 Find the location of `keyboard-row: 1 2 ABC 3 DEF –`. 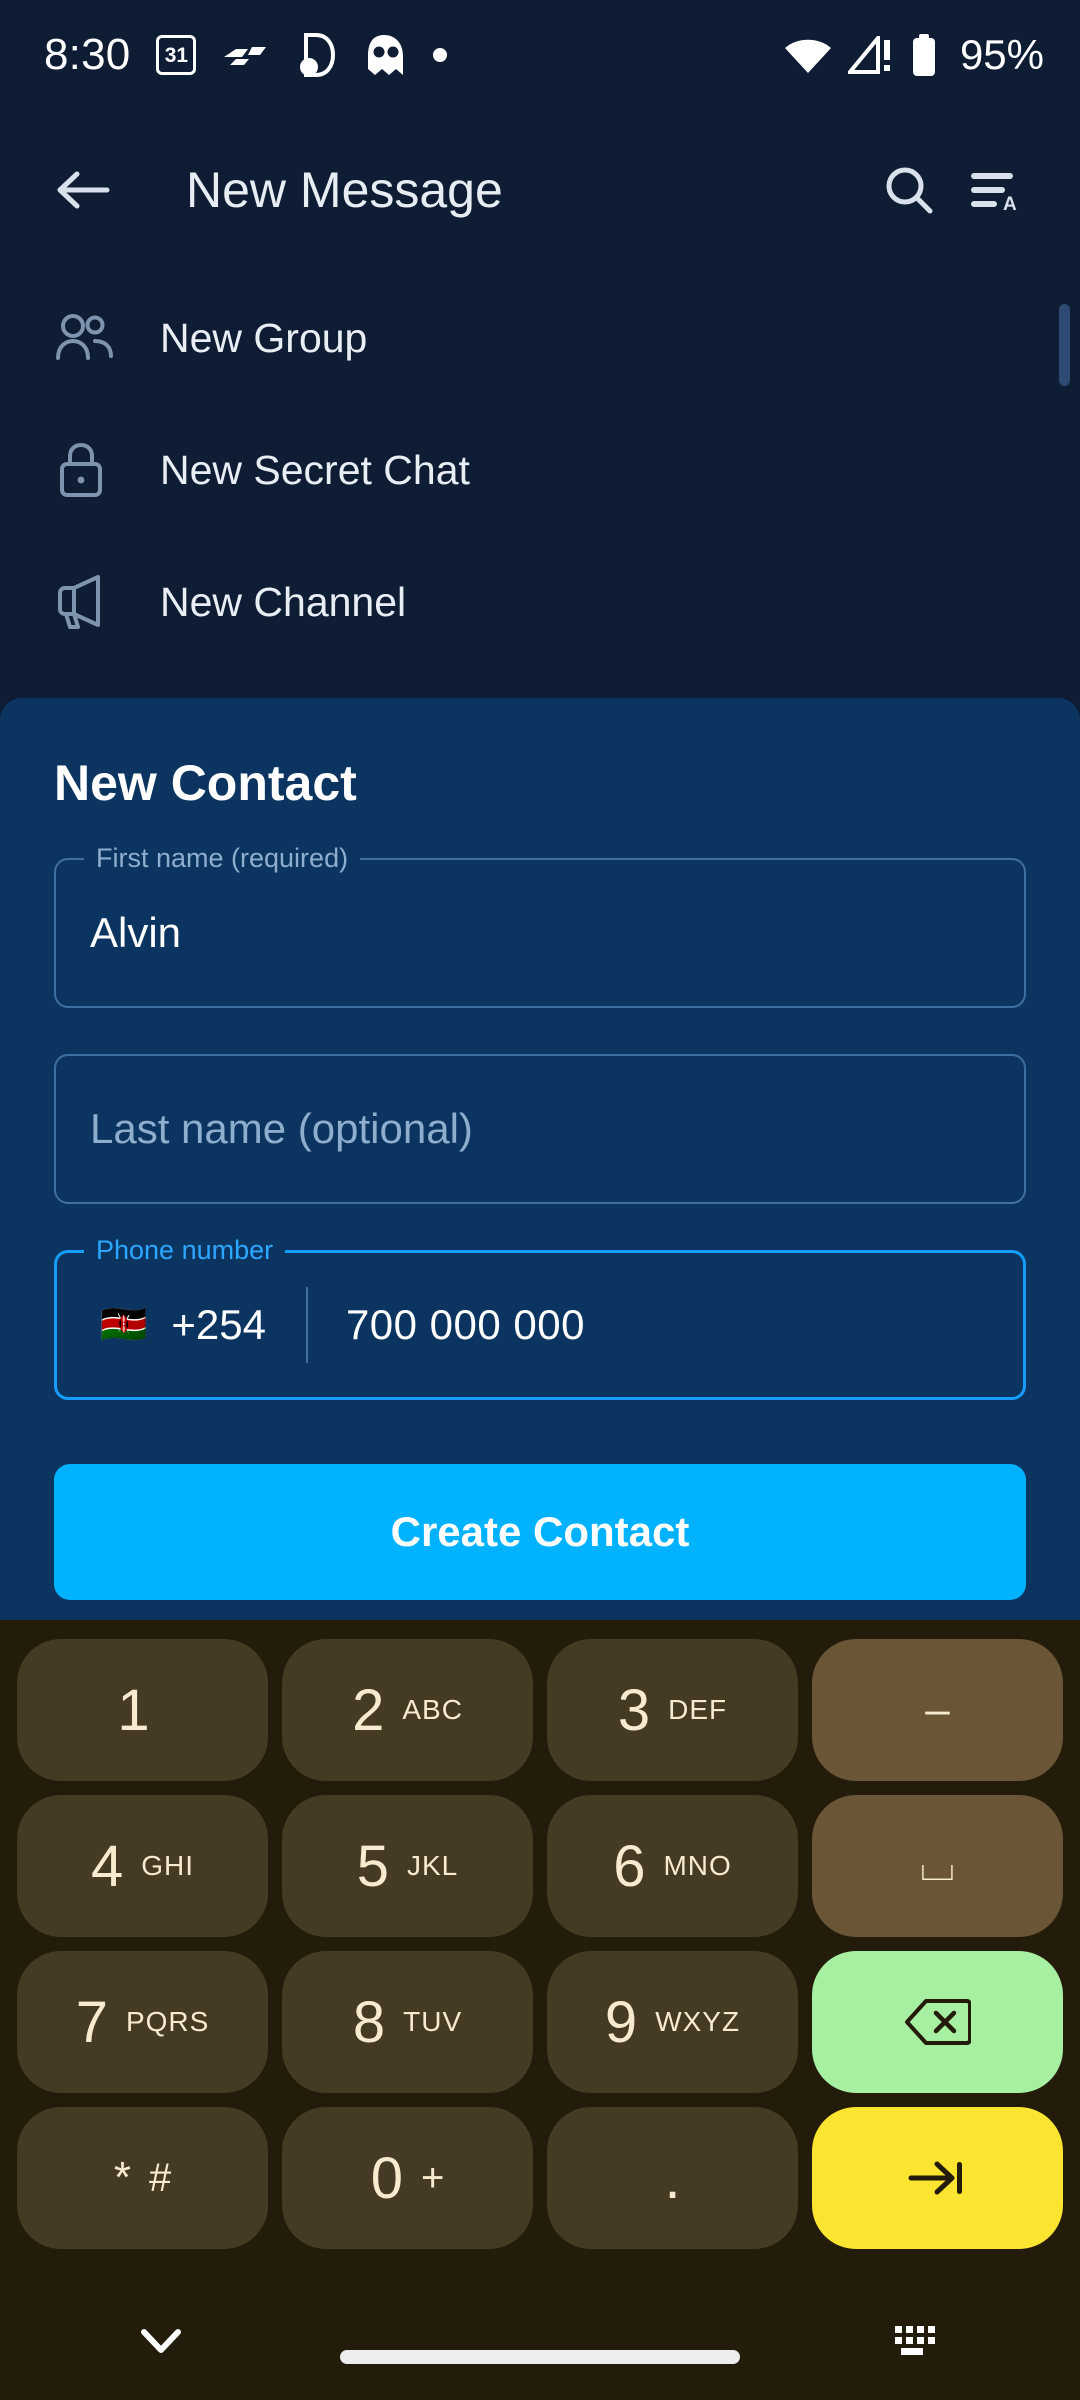

keyboard-row: 1 2 ABC 3 DEF – is located at coordinates (540, 1710).